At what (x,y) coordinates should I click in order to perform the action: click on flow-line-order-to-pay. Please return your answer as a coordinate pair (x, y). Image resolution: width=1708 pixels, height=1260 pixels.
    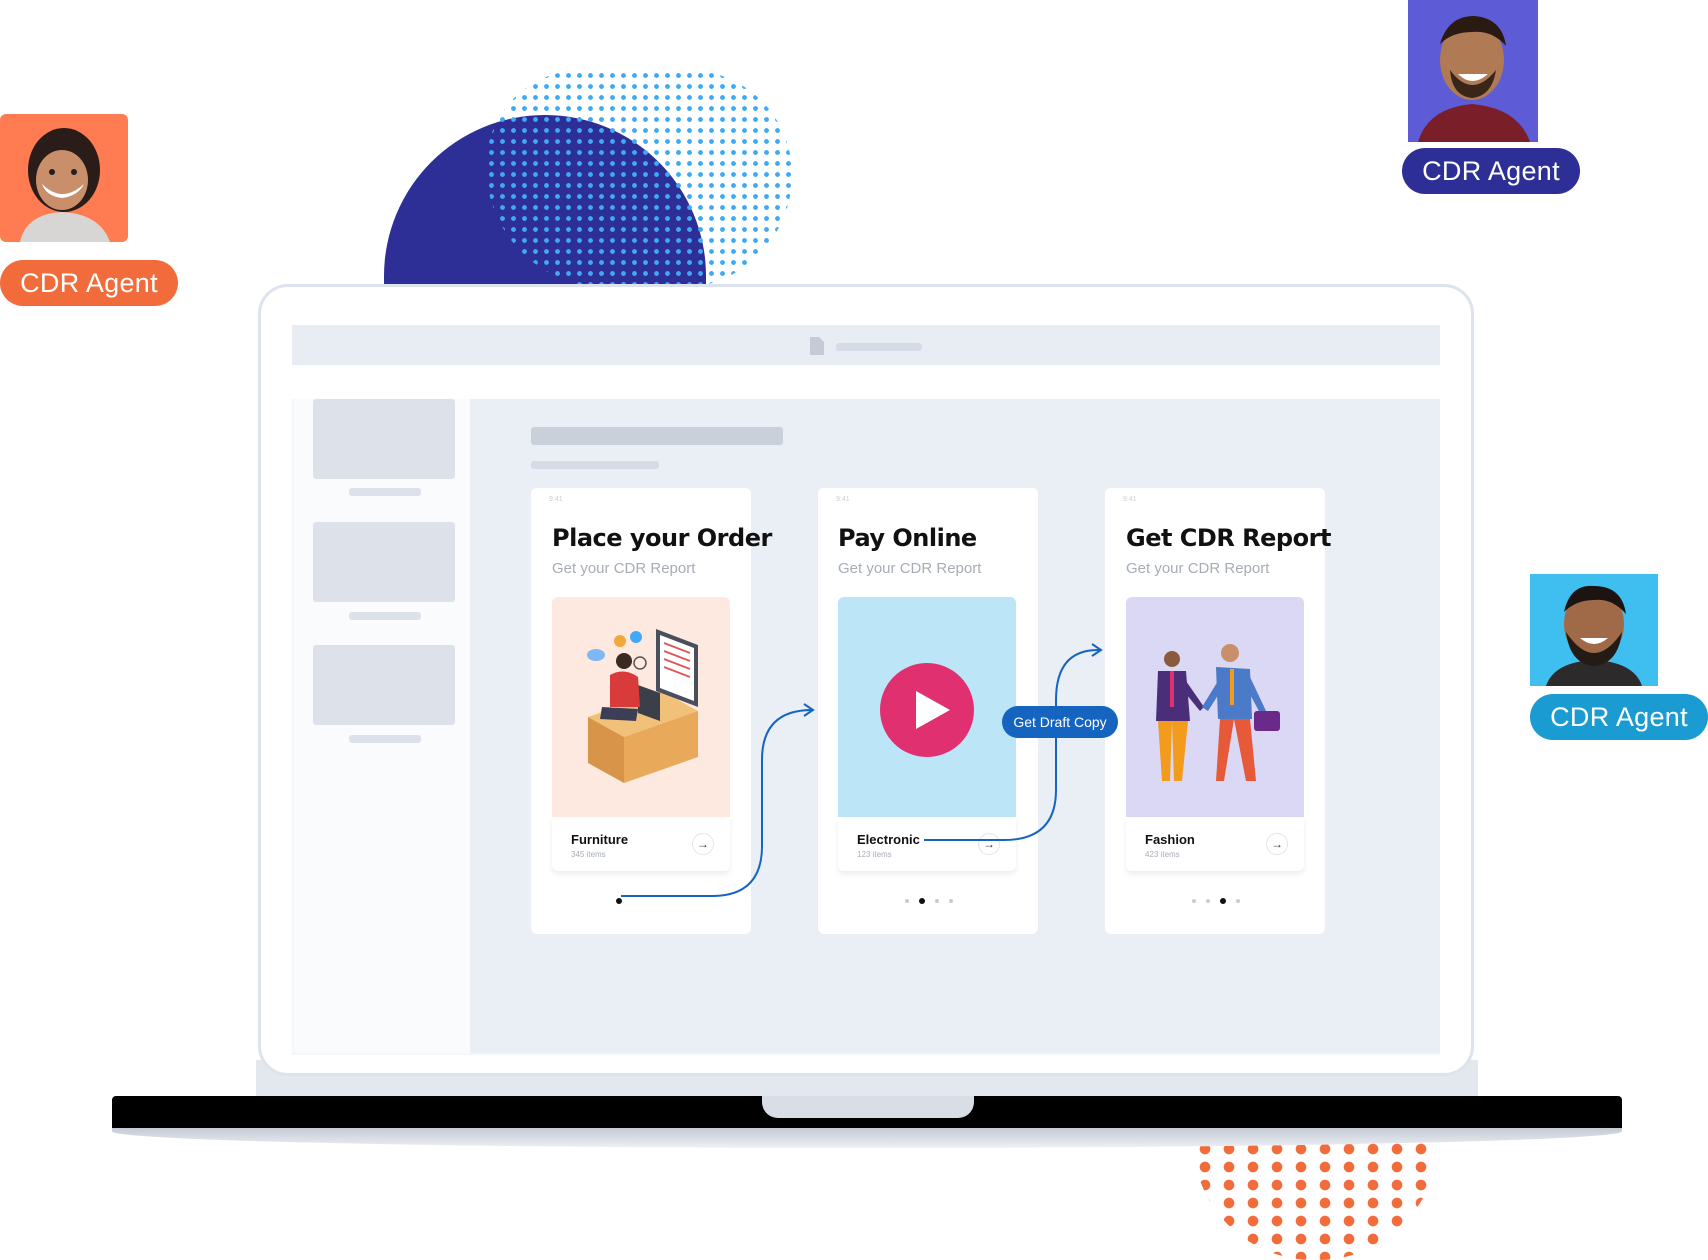
    Looking at the image, I should click on (717, 803).